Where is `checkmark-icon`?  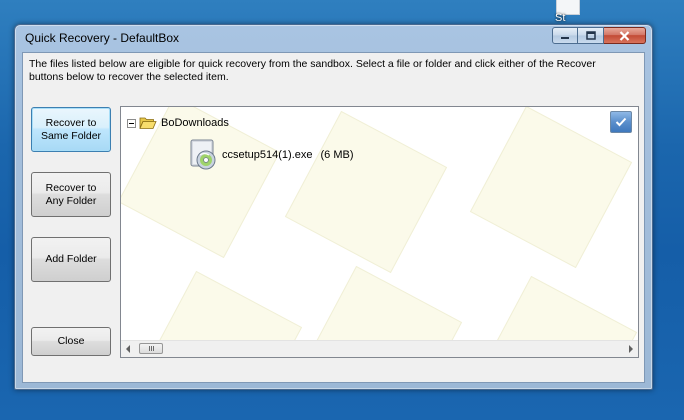
checkmark-icon is located at coordinates (621, 122).